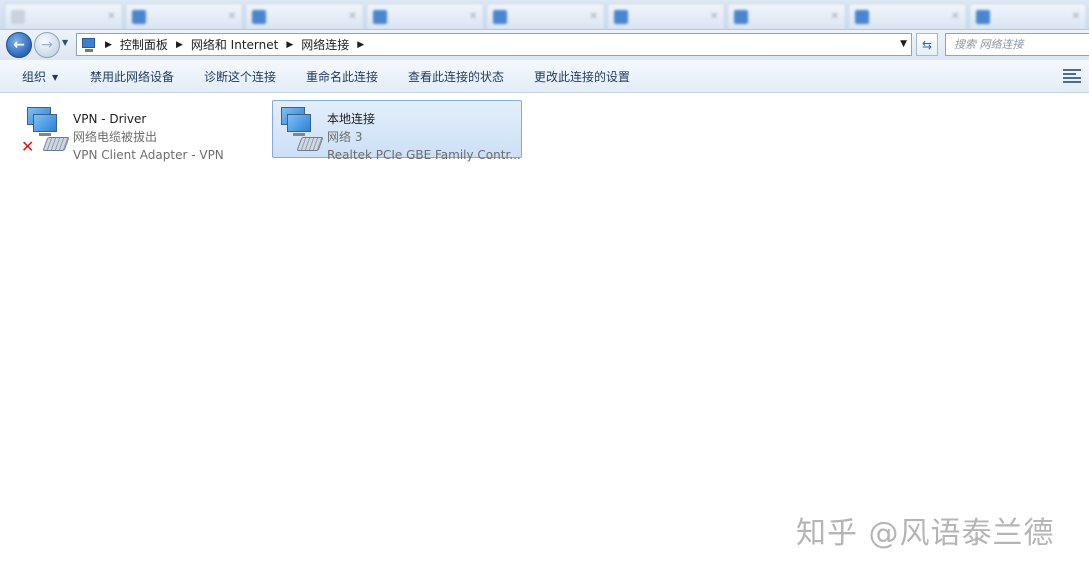 The width and height of the screenshot is (1089, 573). What do you see at coordinates (144, 44) in the screenshot?
I see `breadcrumb-control-panel: 控制面板` at bounding box center [144, 44].